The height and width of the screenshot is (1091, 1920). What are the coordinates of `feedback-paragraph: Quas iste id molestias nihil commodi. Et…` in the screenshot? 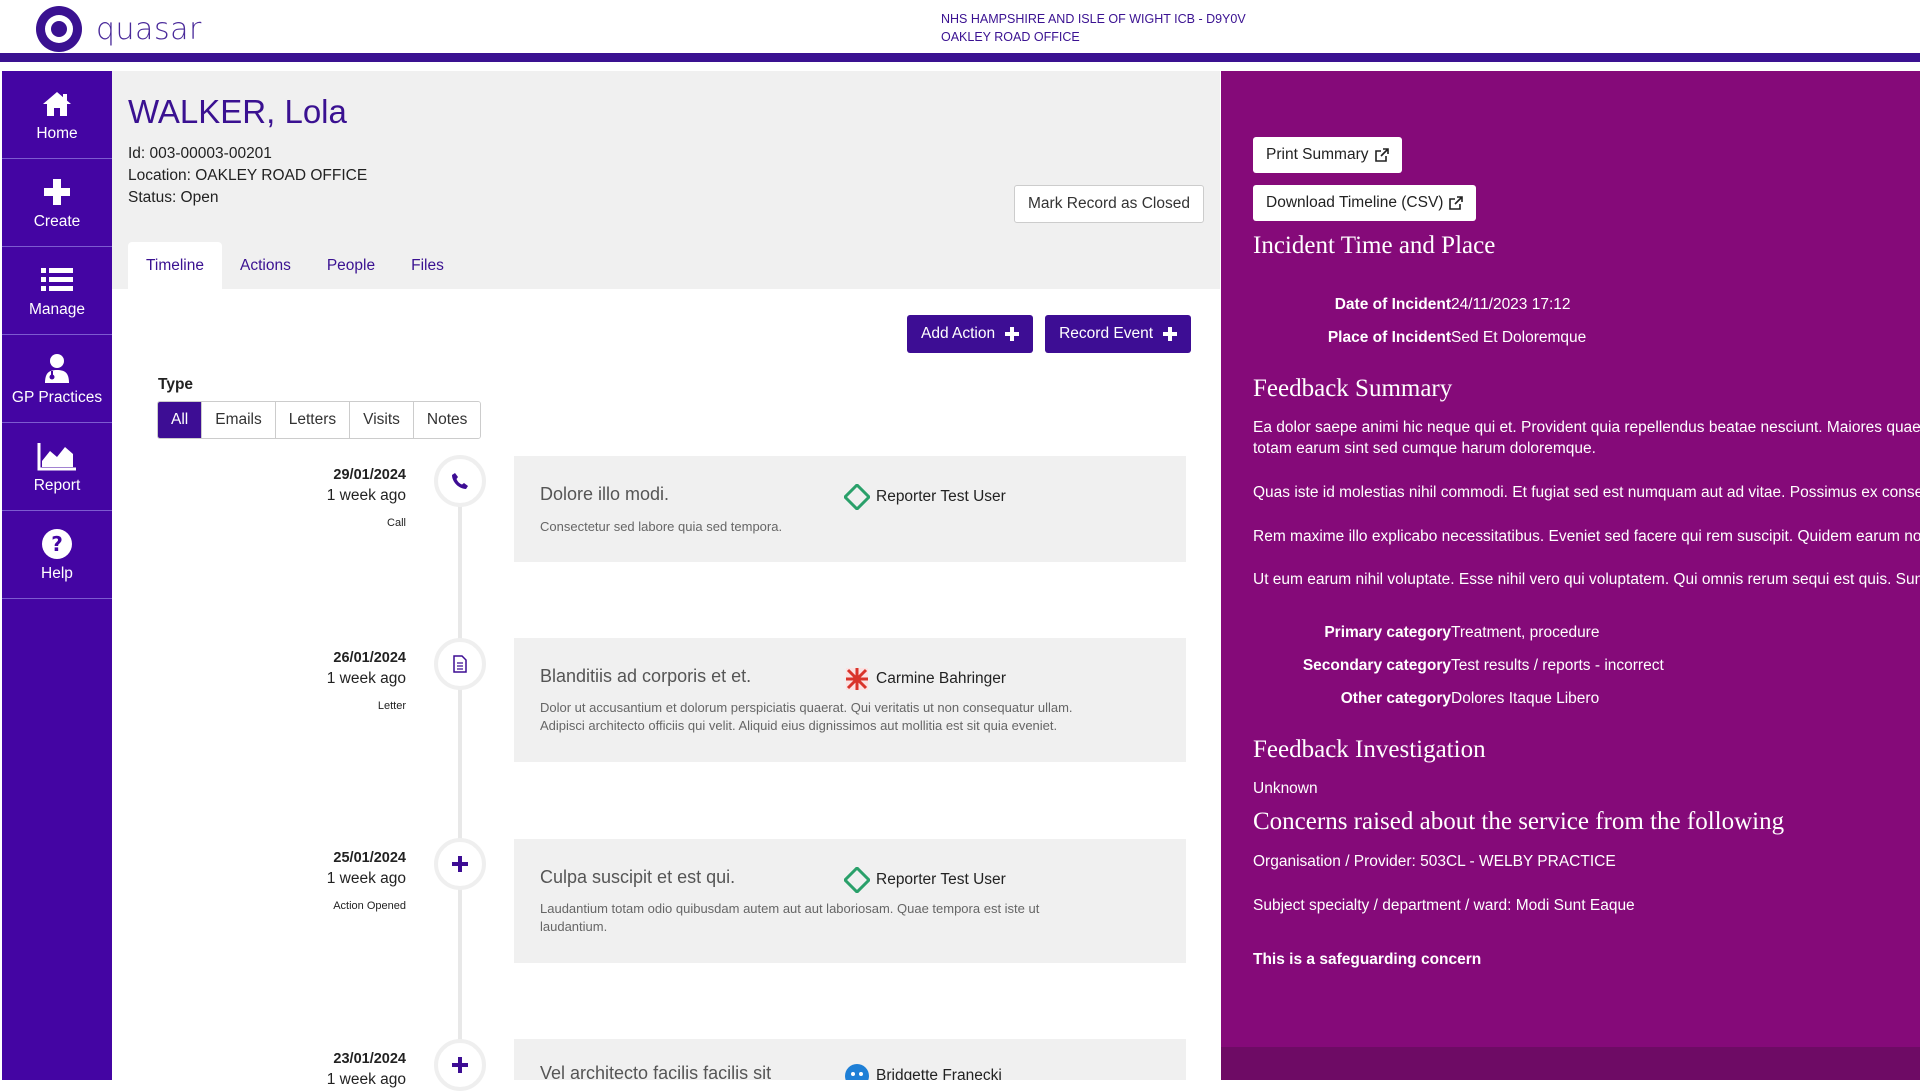 It's located at (1586, 492).